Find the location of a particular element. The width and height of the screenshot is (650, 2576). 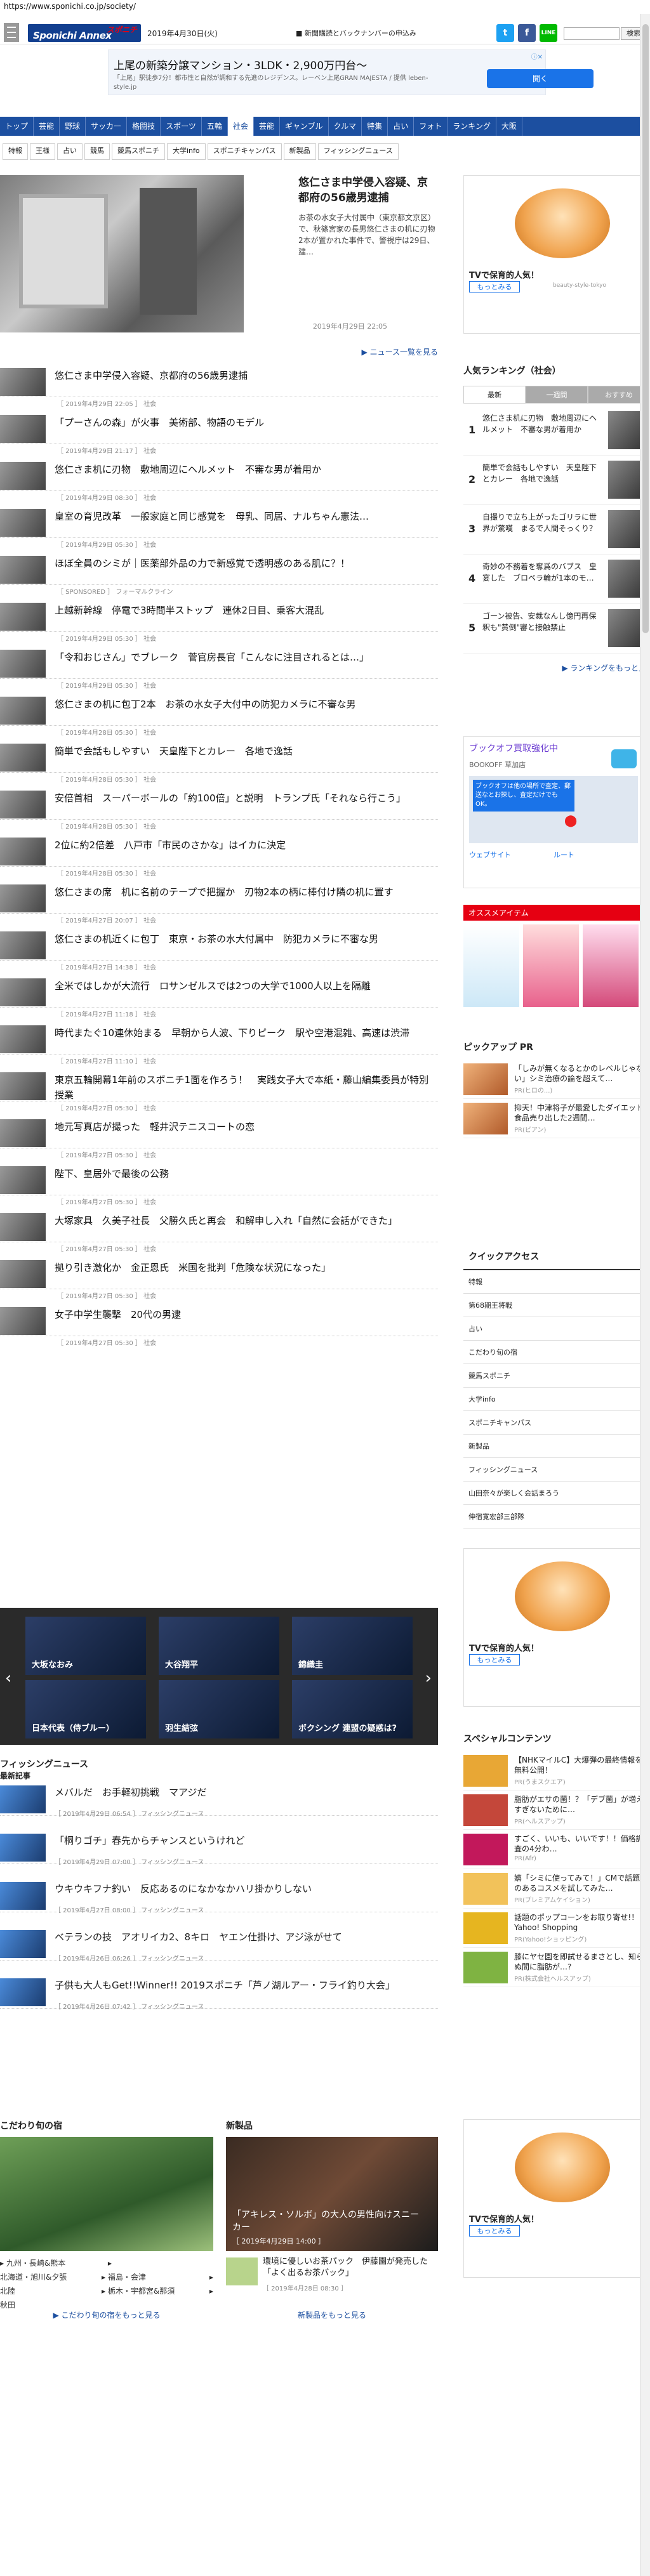

gnav-item: 占い is located at coordinates (401, 127).